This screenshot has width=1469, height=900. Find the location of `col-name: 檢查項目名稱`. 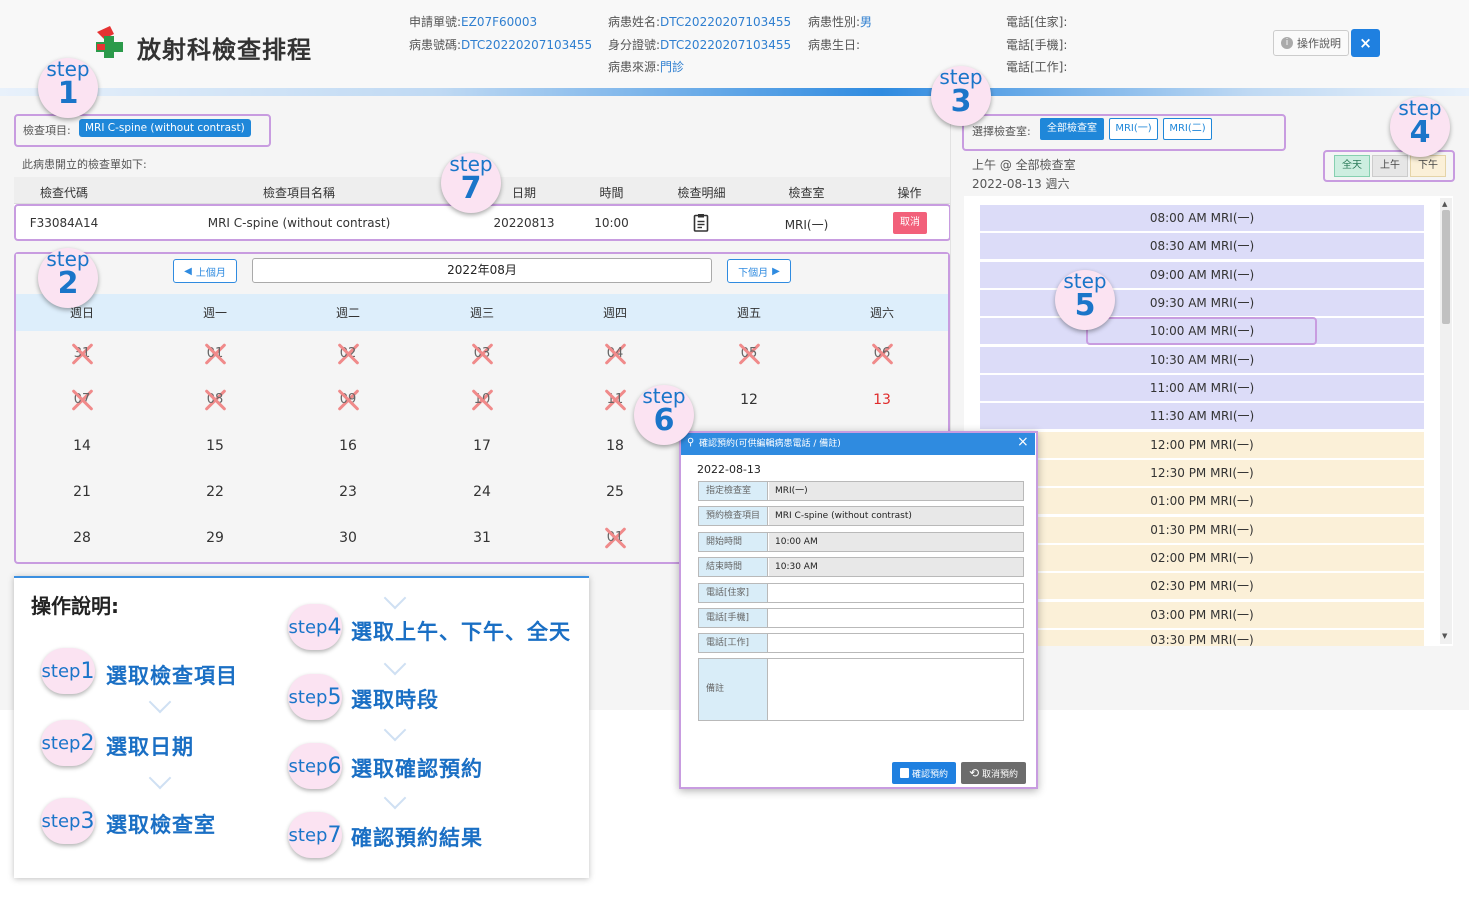

col-name: 檢查項目名稱 is located at coordinates (298, 193).